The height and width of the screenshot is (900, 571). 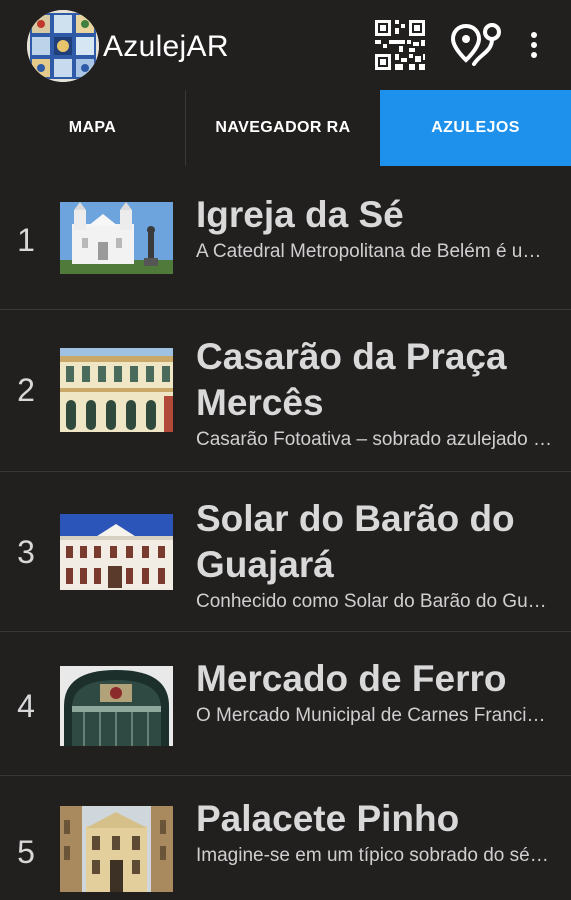 I want to click on item-number: 3, so click(x=26, y=552).